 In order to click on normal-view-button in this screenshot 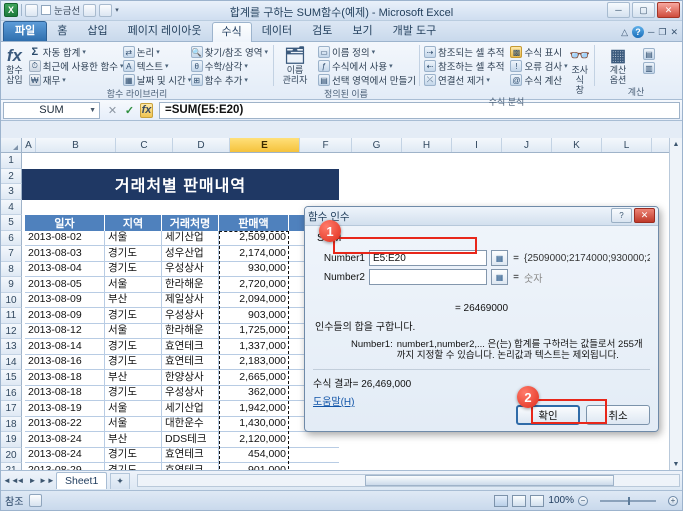, I will do `click(501, 500)`.